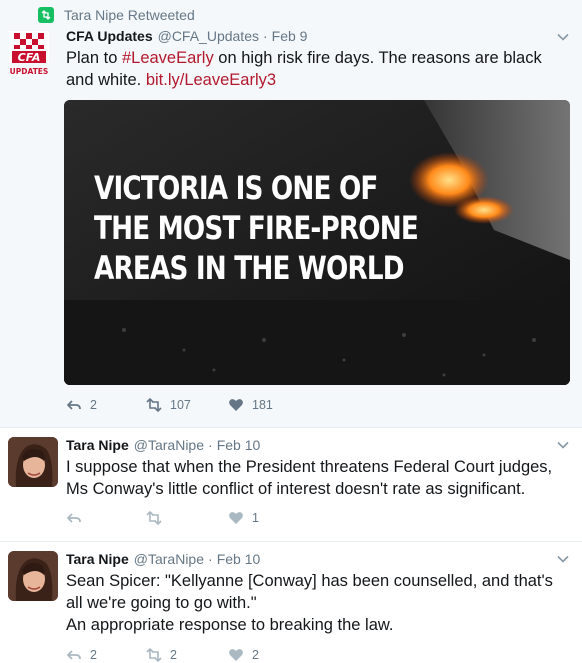 The height and width of the screenshot is (663, 582). I want to click on hashtag-link: #LeaveEarly, so click(168, 58).